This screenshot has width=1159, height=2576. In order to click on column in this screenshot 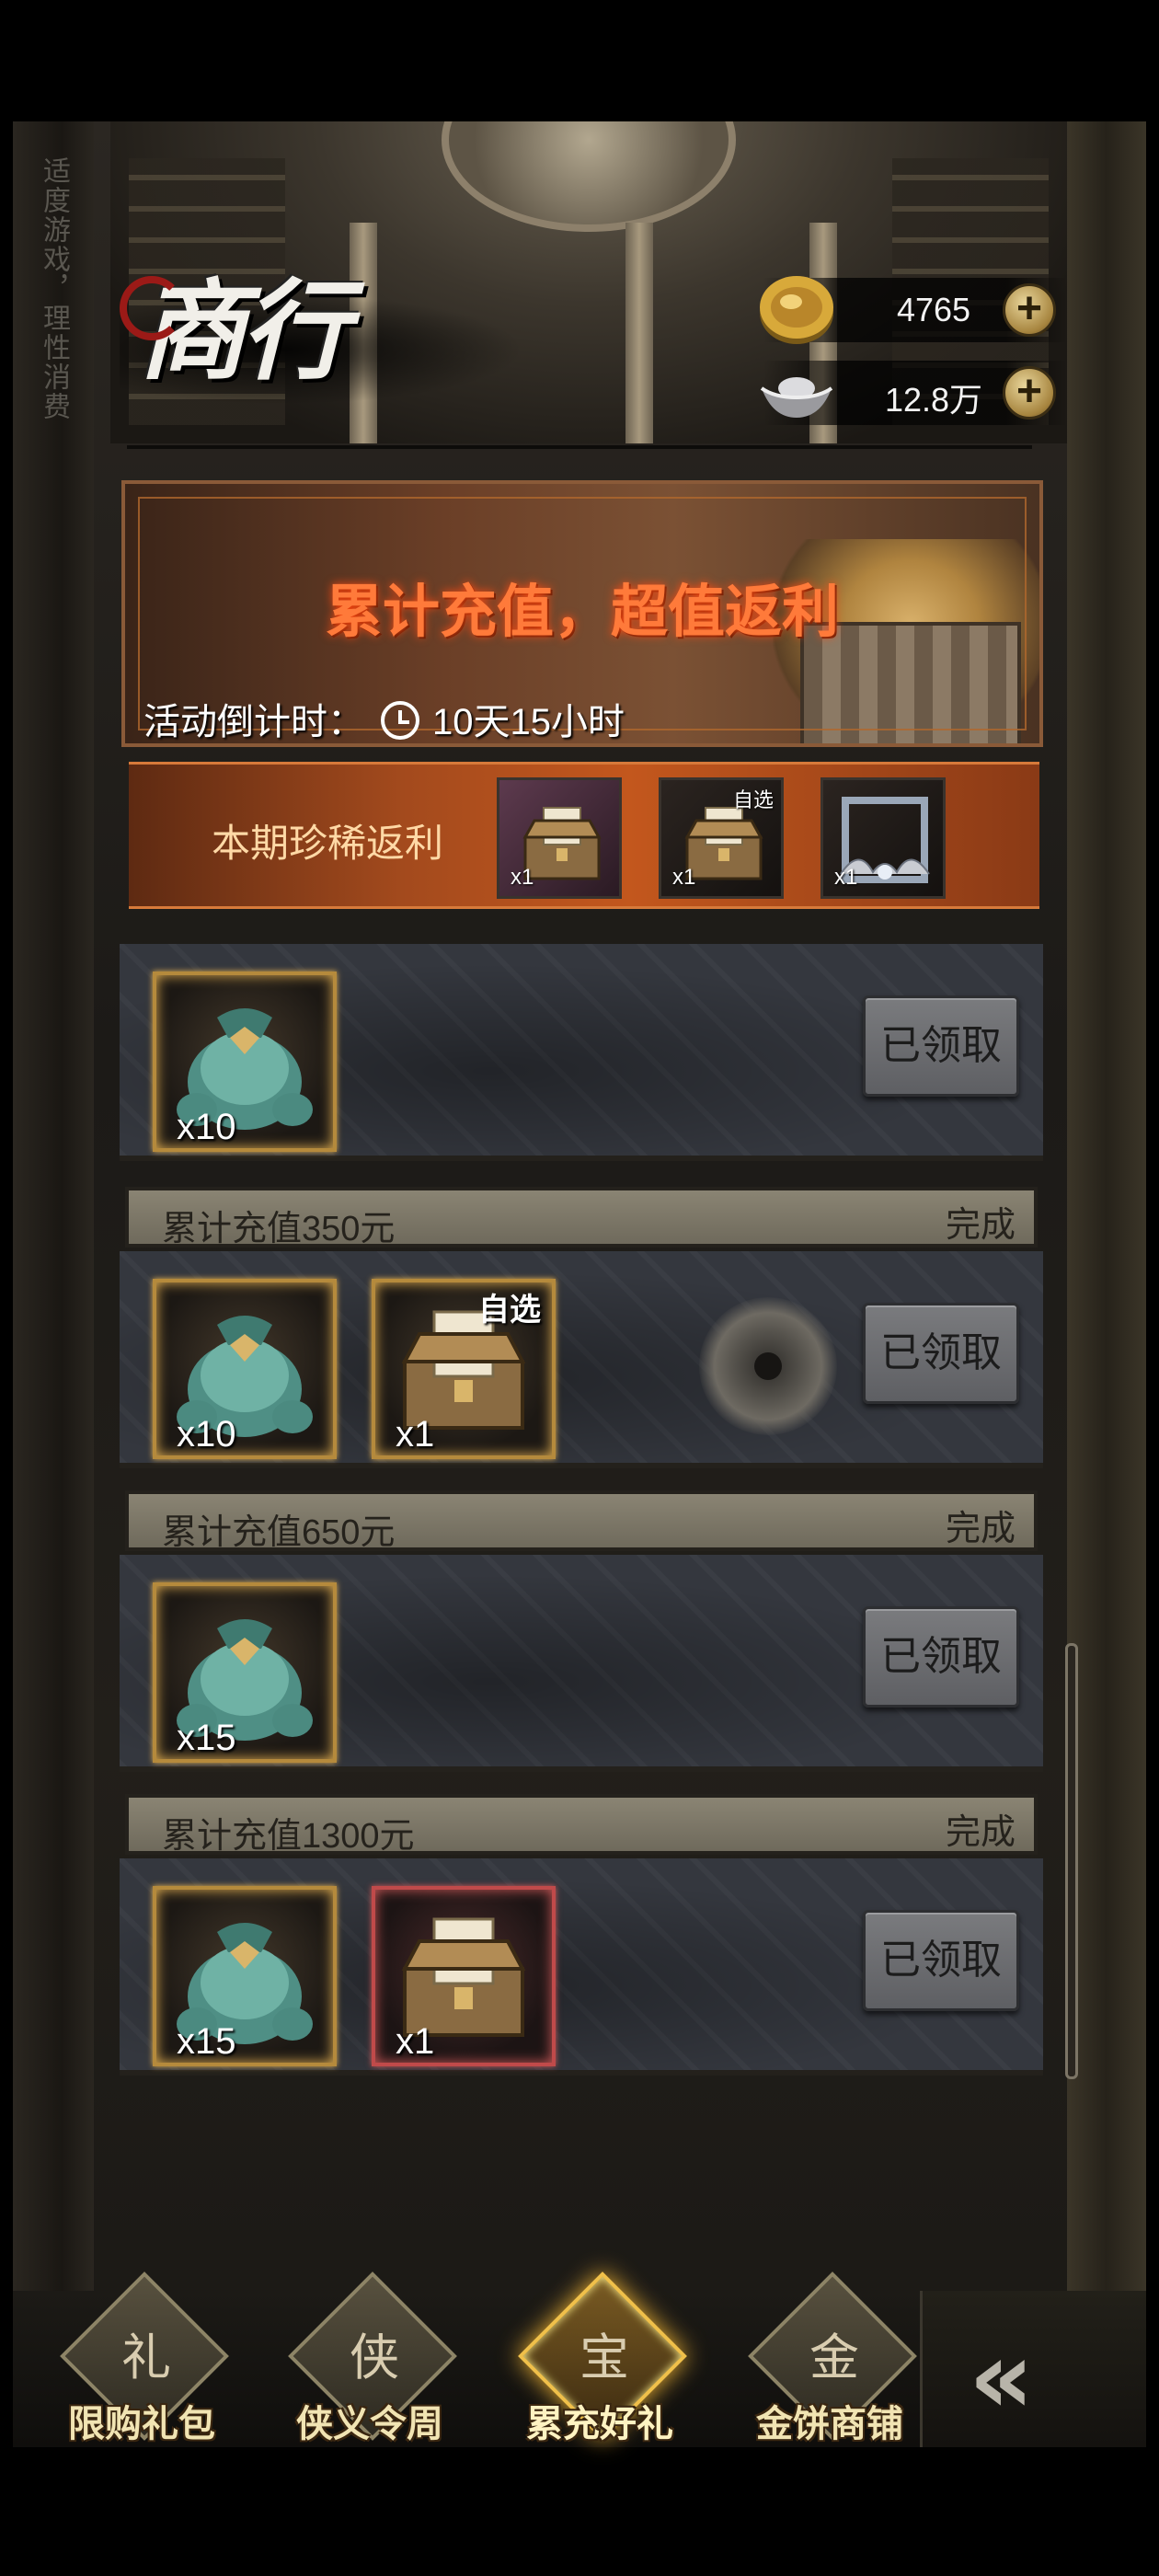, I will do `click(639, 333)`.